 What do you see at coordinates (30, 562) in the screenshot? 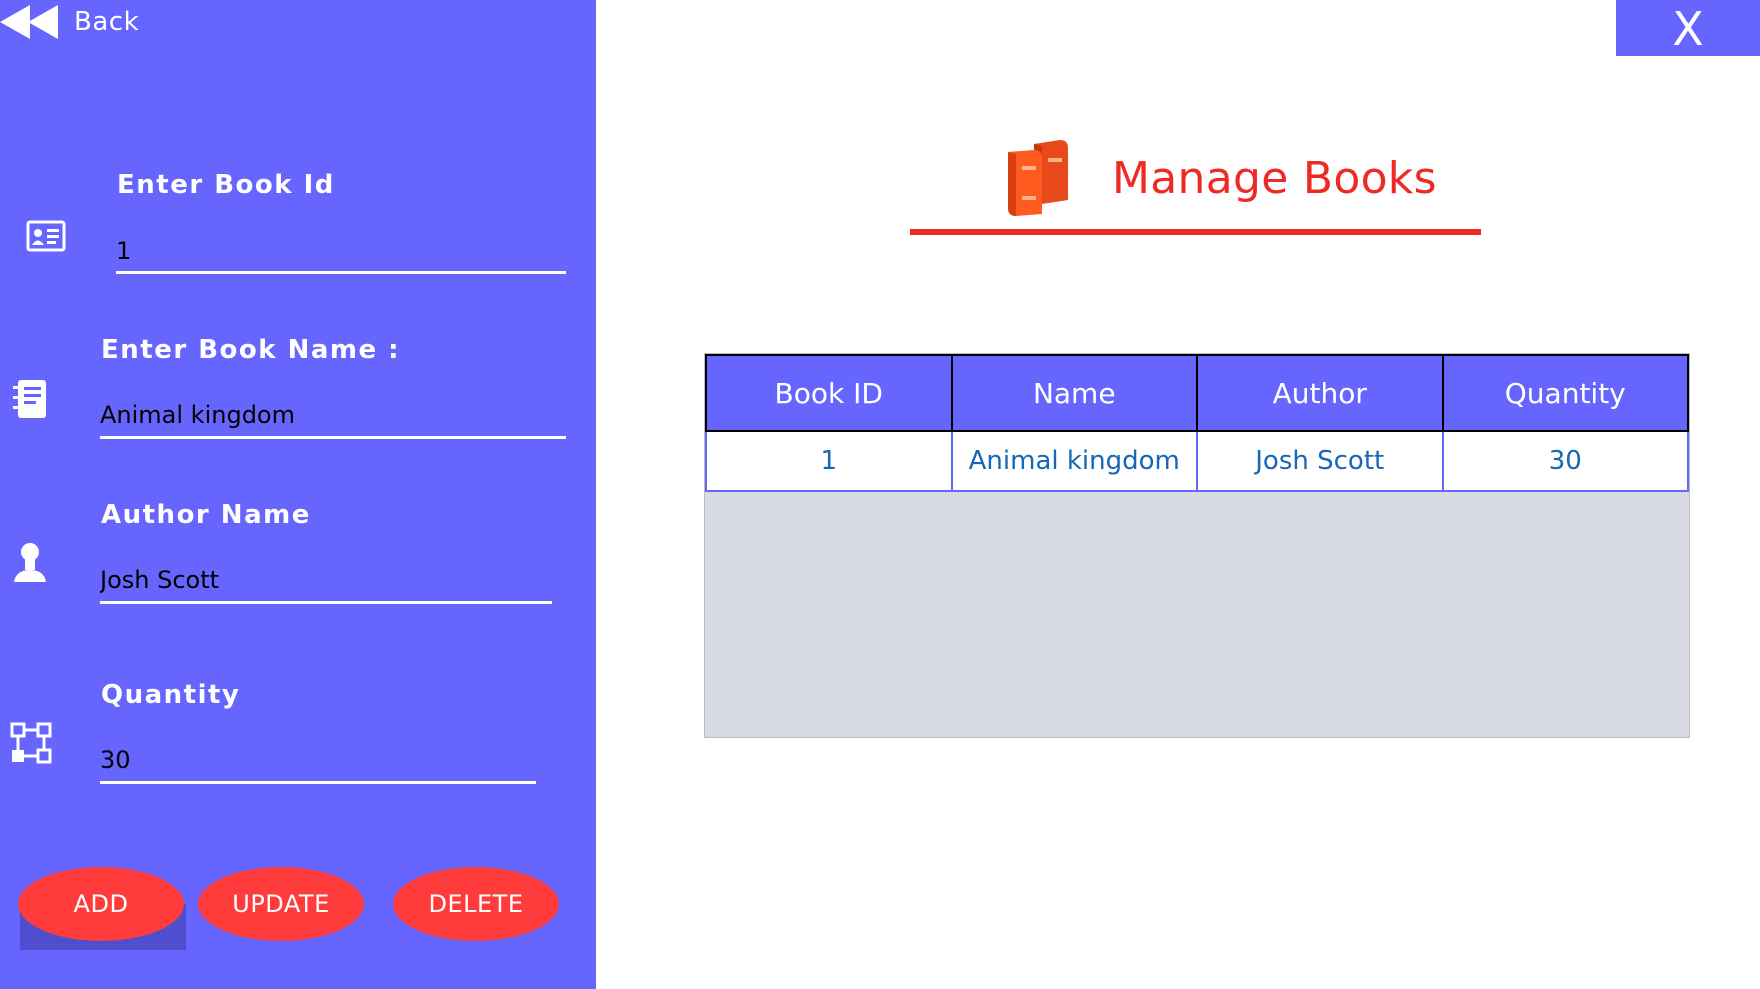
I see `user-icon` at bounding box center [30, 562].